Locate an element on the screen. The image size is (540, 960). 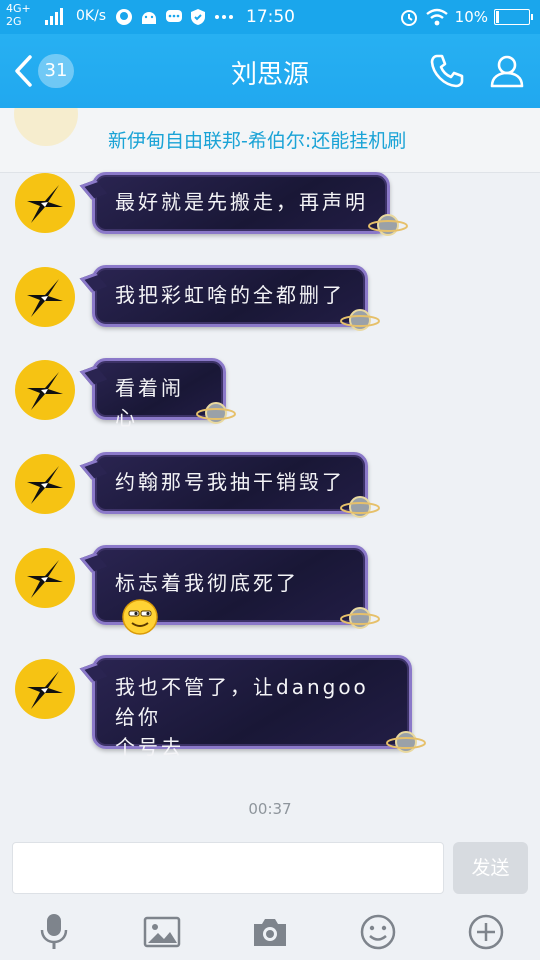
more-icon is located at coordinates (224, 17).